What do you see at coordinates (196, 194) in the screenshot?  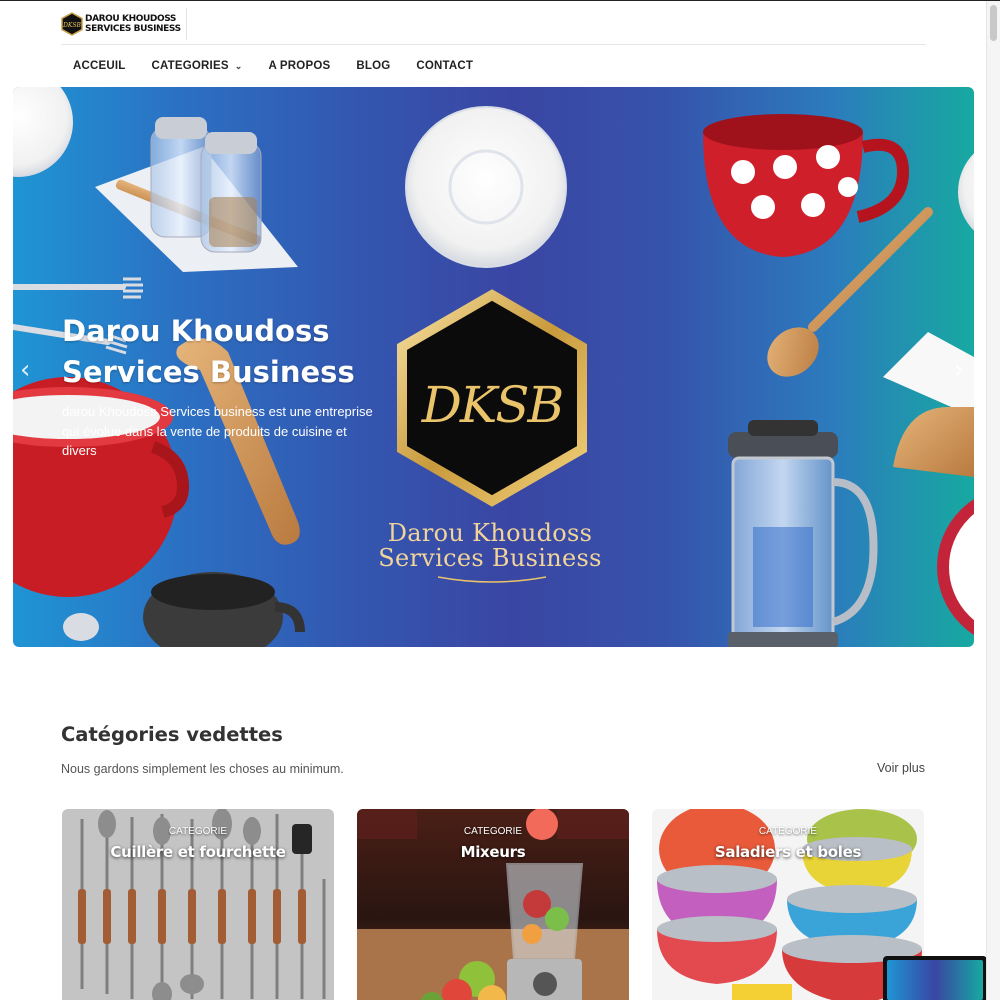 I see `salt-pepper-shakers` at bounding box center [196, 194].